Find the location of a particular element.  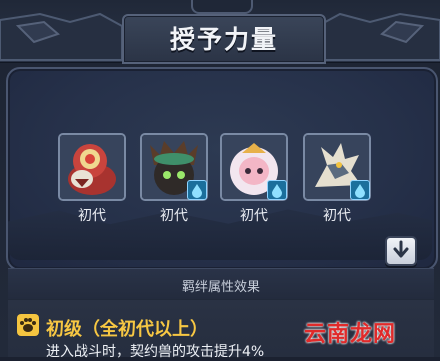

top-clasp-ornament is located at coordinates (222, 7).